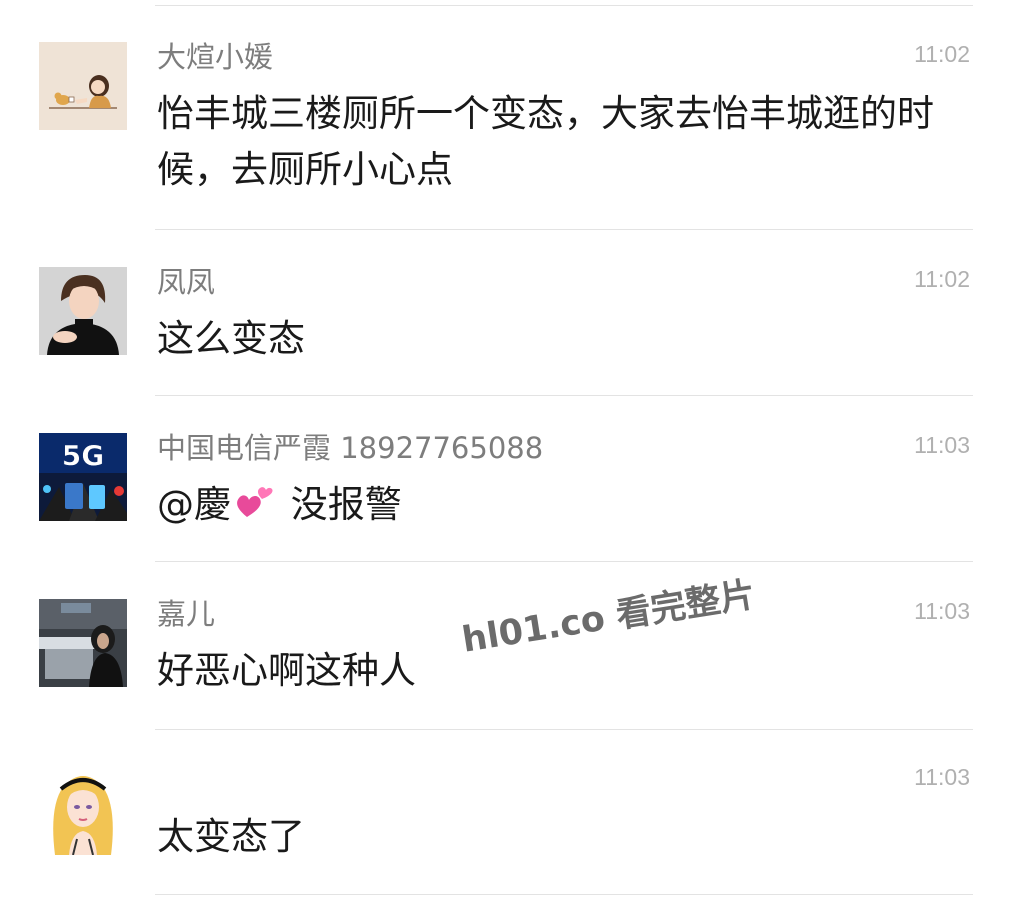  Describe the element at coordinates (186, 614) in the screenshot. I see `comment-author: 嘉儿` at that location.